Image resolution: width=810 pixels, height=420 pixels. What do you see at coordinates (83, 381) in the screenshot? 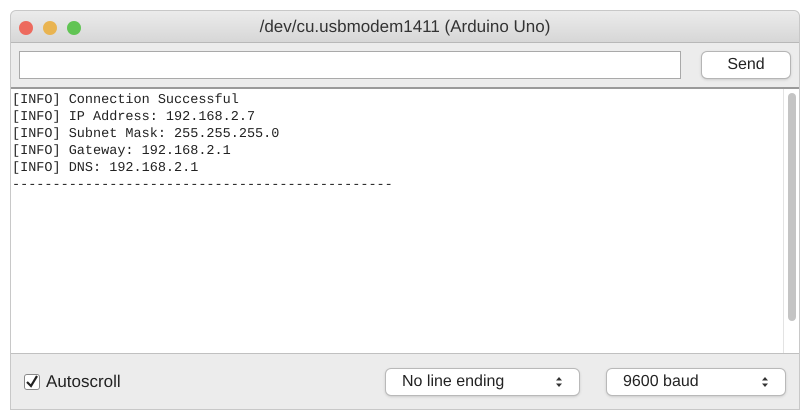
I see `checkbox-label: Autoscroll` at bounding box center [83, 381].